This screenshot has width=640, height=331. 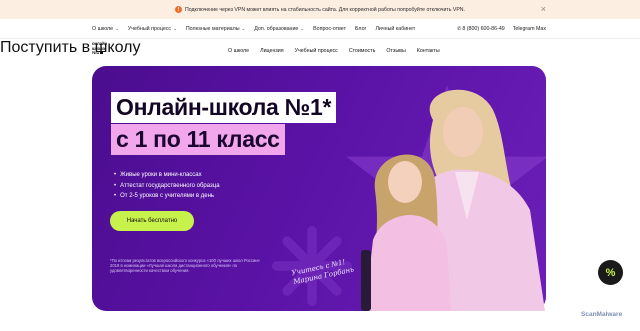 I want to click on hero-title-line2: с 1 по 11 класс, so click(x=198, y=139).